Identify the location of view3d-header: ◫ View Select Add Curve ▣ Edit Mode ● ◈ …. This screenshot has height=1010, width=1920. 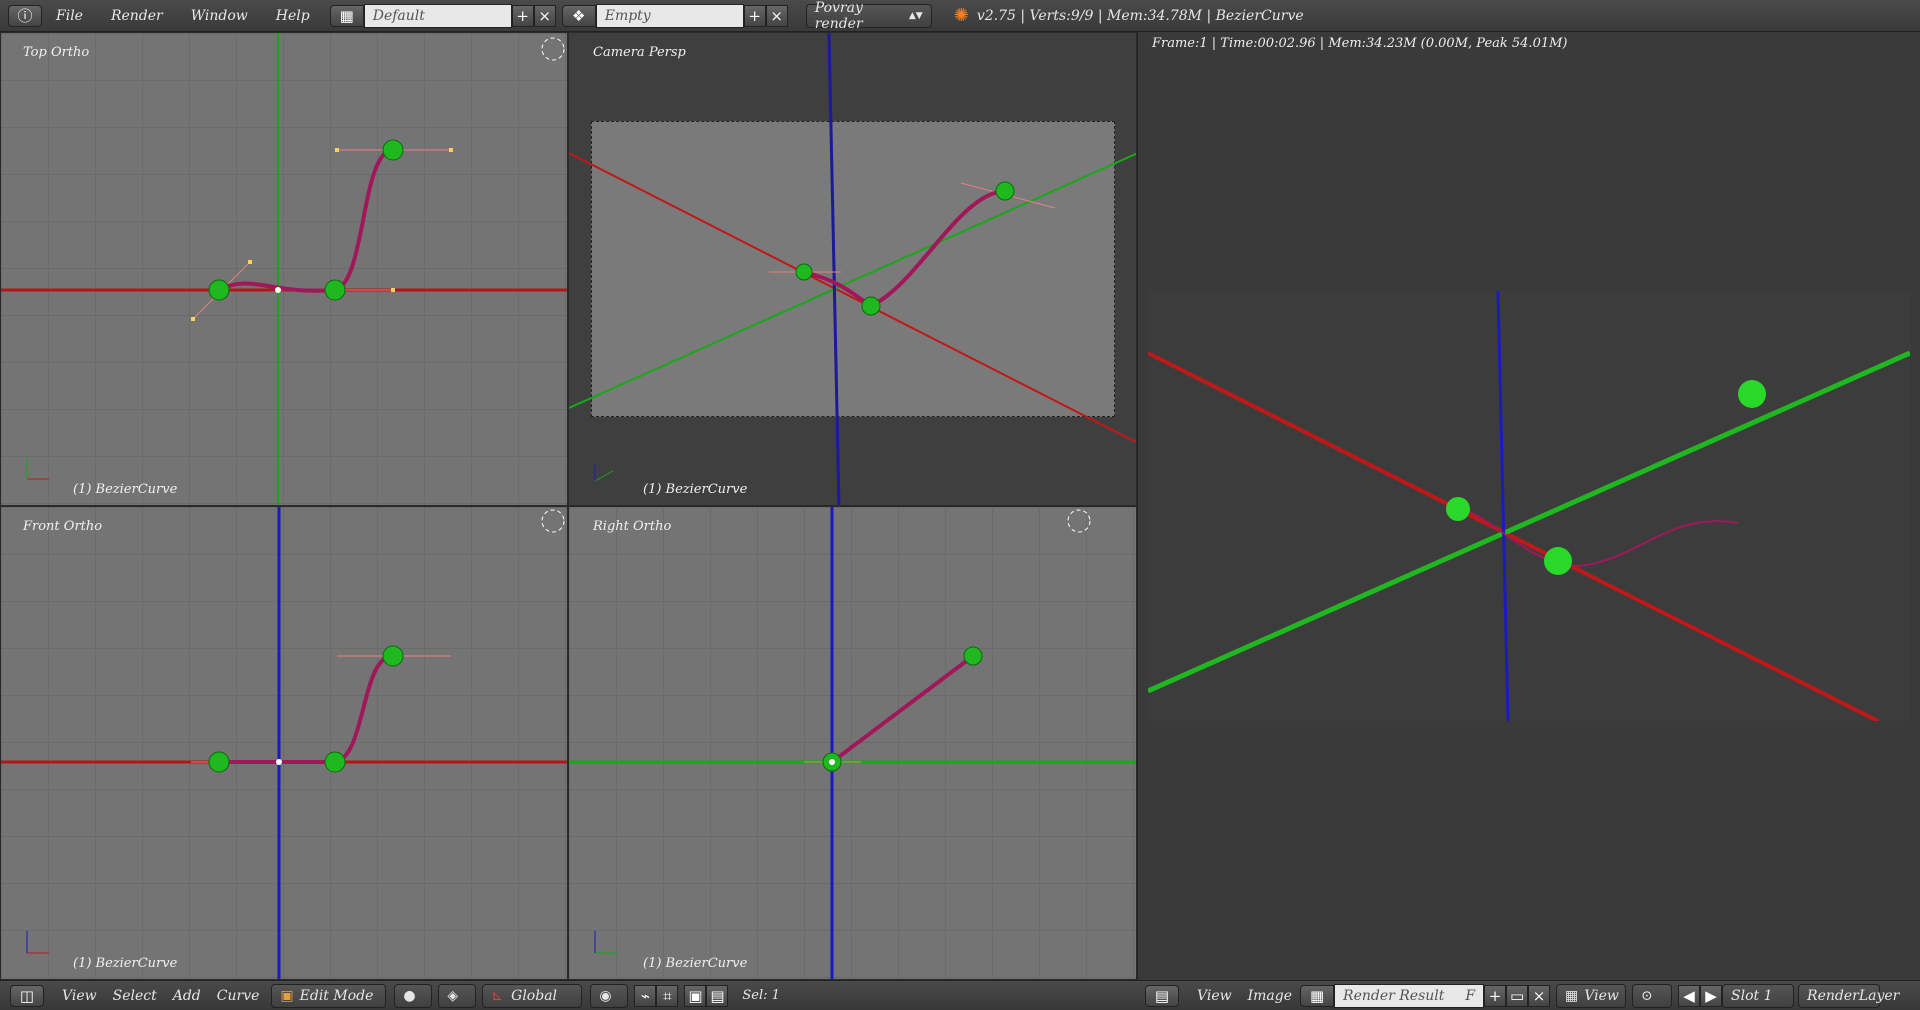
(568, 995).